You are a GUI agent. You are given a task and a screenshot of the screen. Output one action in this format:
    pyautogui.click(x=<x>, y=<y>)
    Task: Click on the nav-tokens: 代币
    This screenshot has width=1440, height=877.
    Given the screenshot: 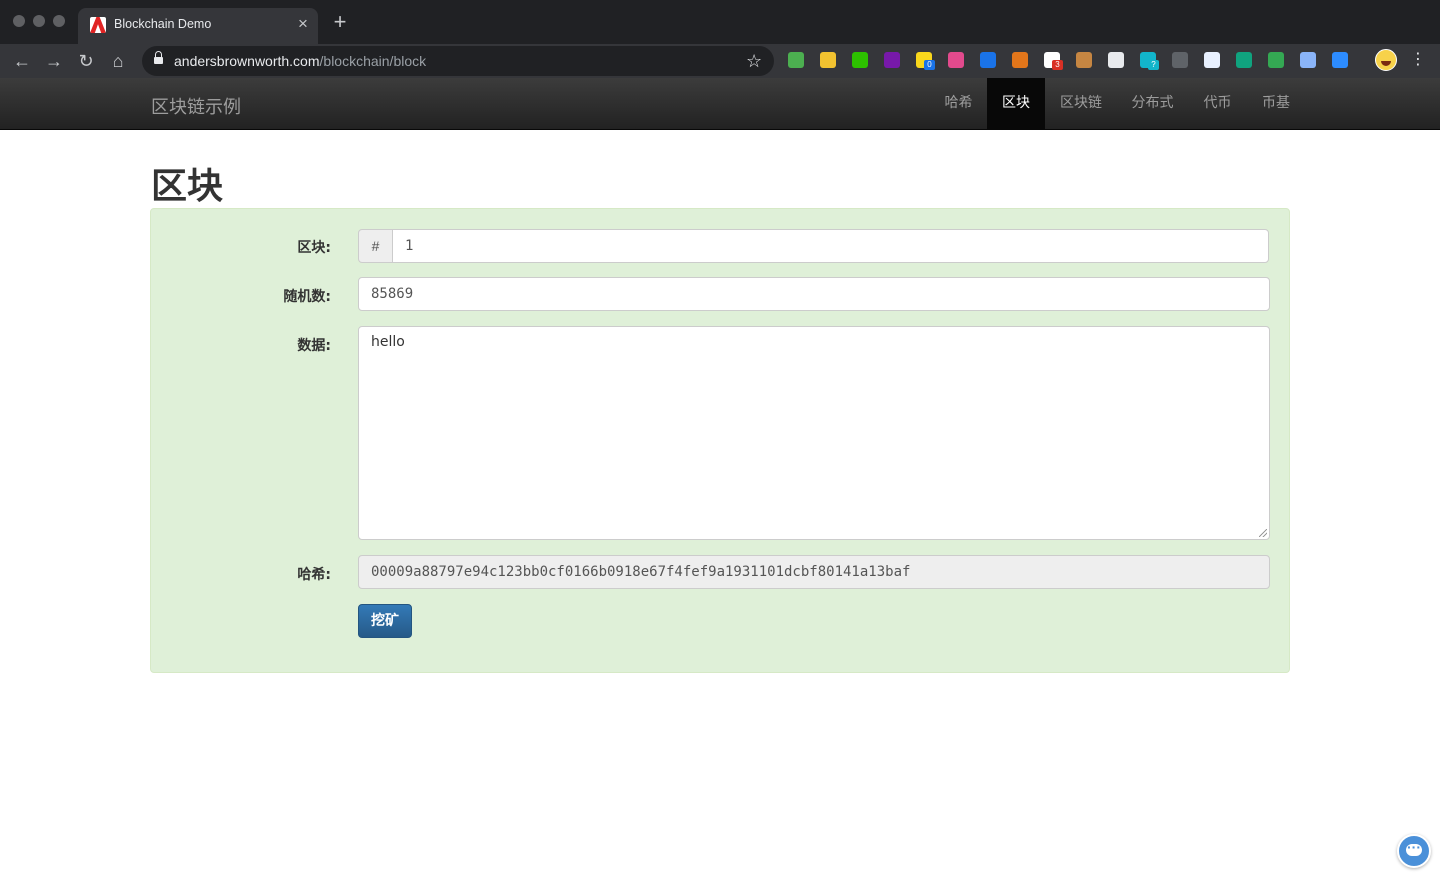 What is the action you would take?
    pyautogui.click(x=1217, y=103)
    